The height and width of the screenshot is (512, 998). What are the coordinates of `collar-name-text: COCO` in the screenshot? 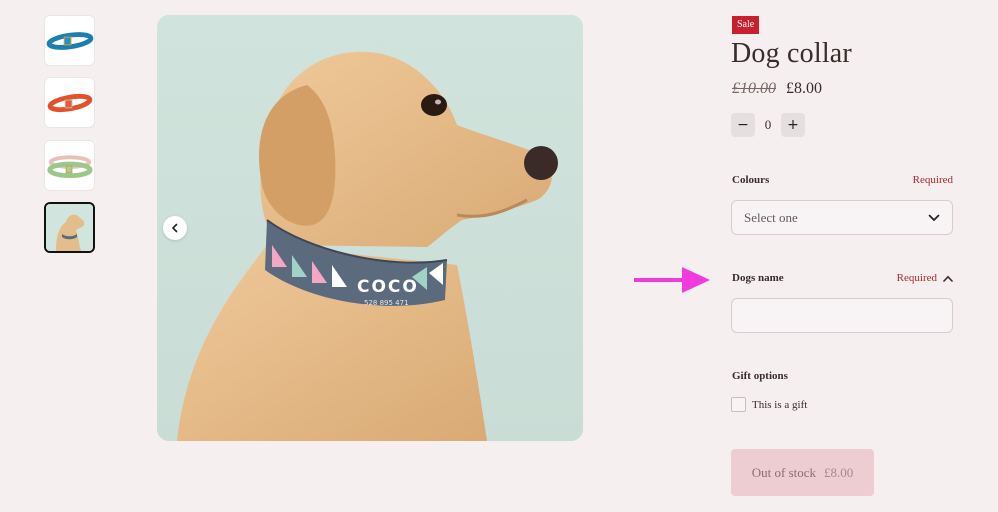 It's located at (388, 287).